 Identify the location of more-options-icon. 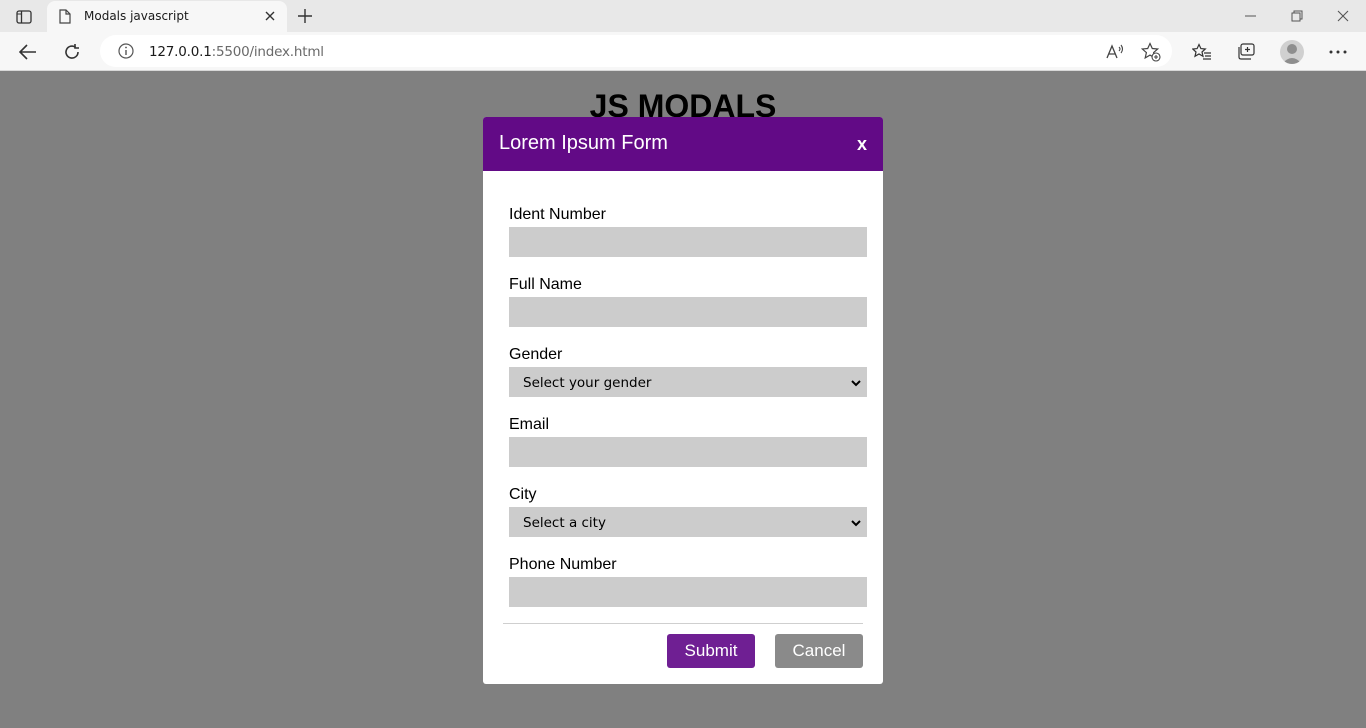
(1338, 52).